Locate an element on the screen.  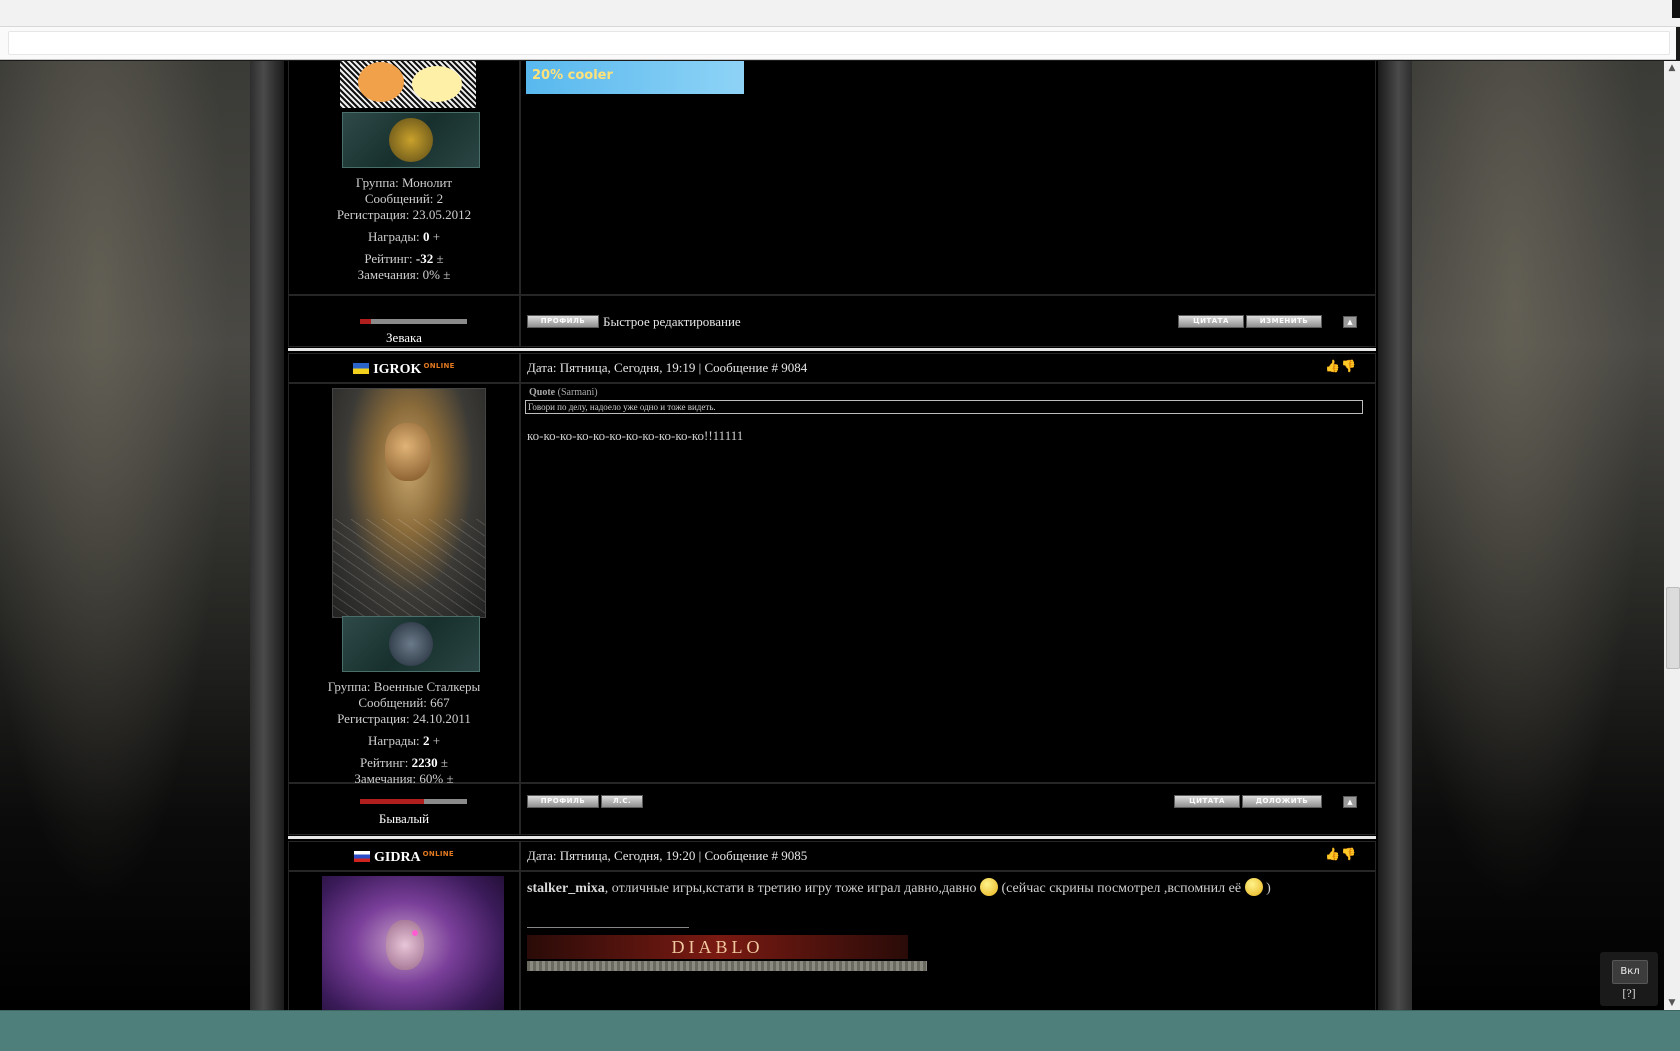
signature-divider is located at coordinates (608, 927).